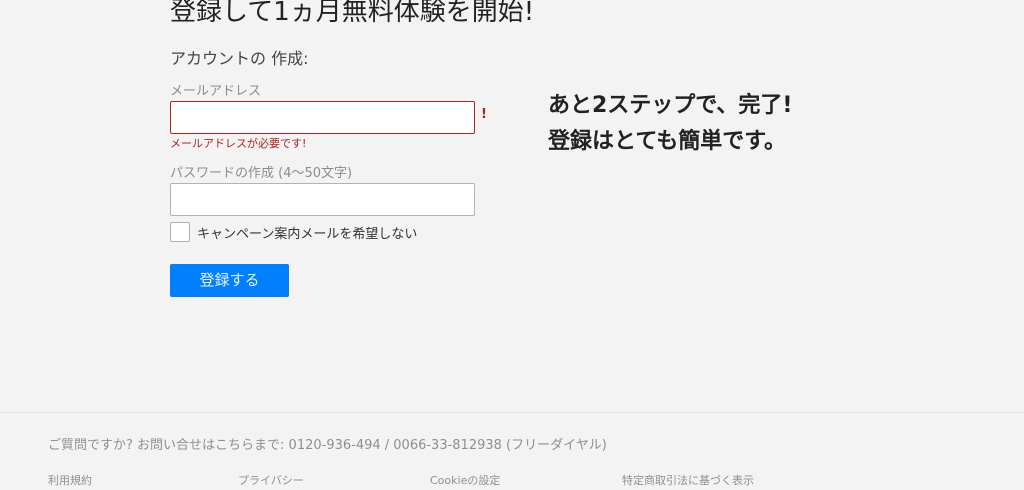 The width and height of the screenshot is (1024, 490). Describe the element at coordinates (322, 117) in the screenshot. I see `email-field` at that location.